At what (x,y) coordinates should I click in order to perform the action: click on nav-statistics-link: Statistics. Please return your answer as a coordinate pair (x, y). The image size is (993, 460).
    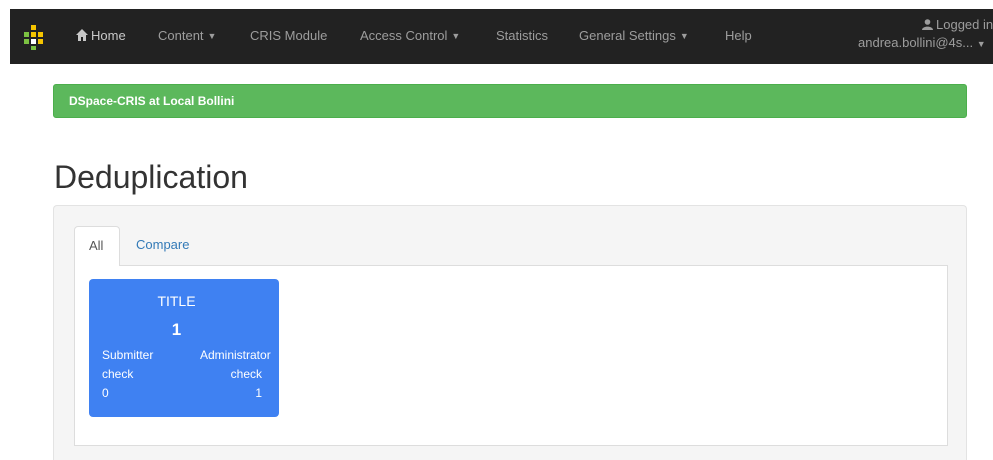
    Looking at the image, I should click on (522, 36).